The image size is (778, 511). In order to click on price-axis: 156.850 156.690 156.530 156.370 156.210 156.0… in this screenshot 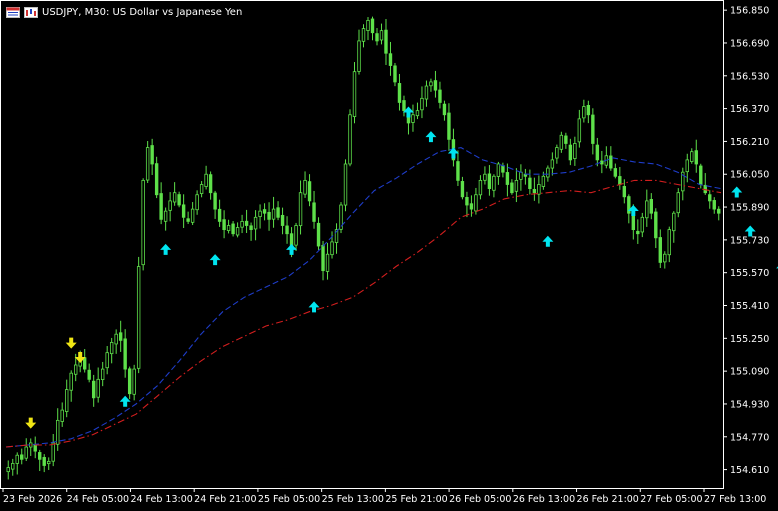, I will do `click(746, 241)`.